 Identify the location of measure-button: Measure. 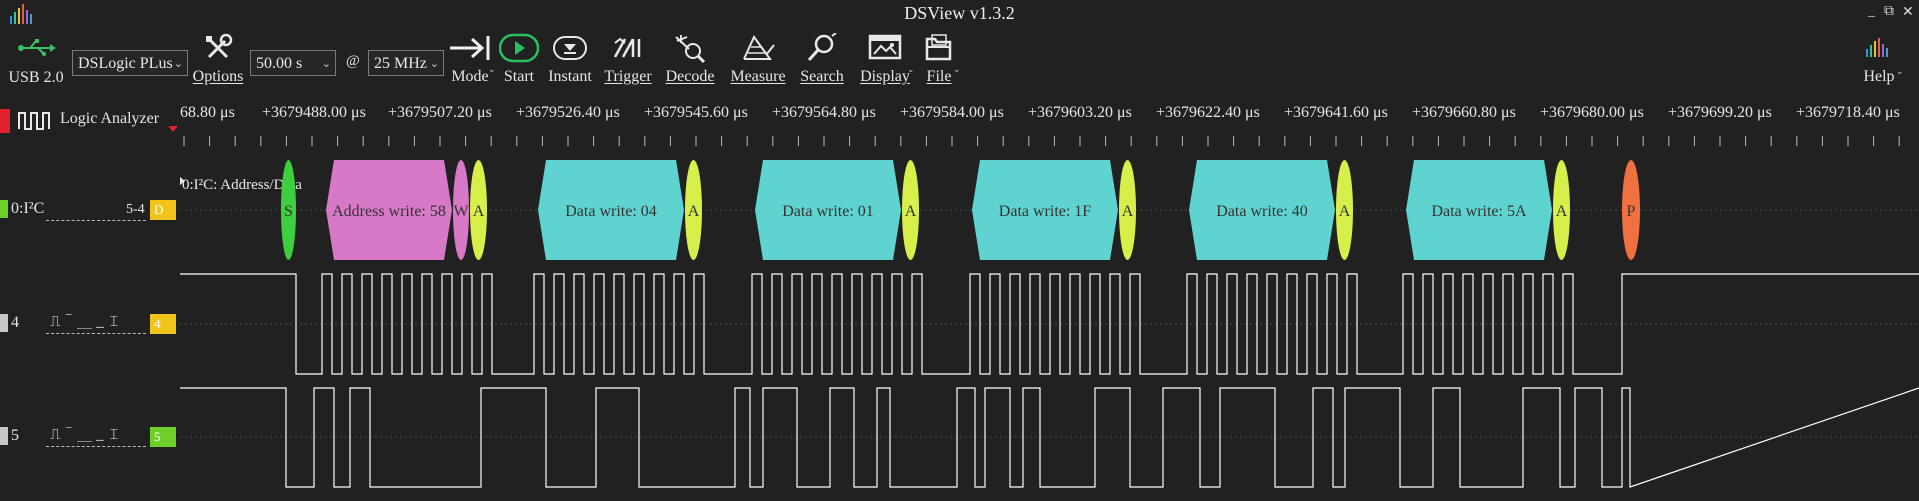
(758, 57).